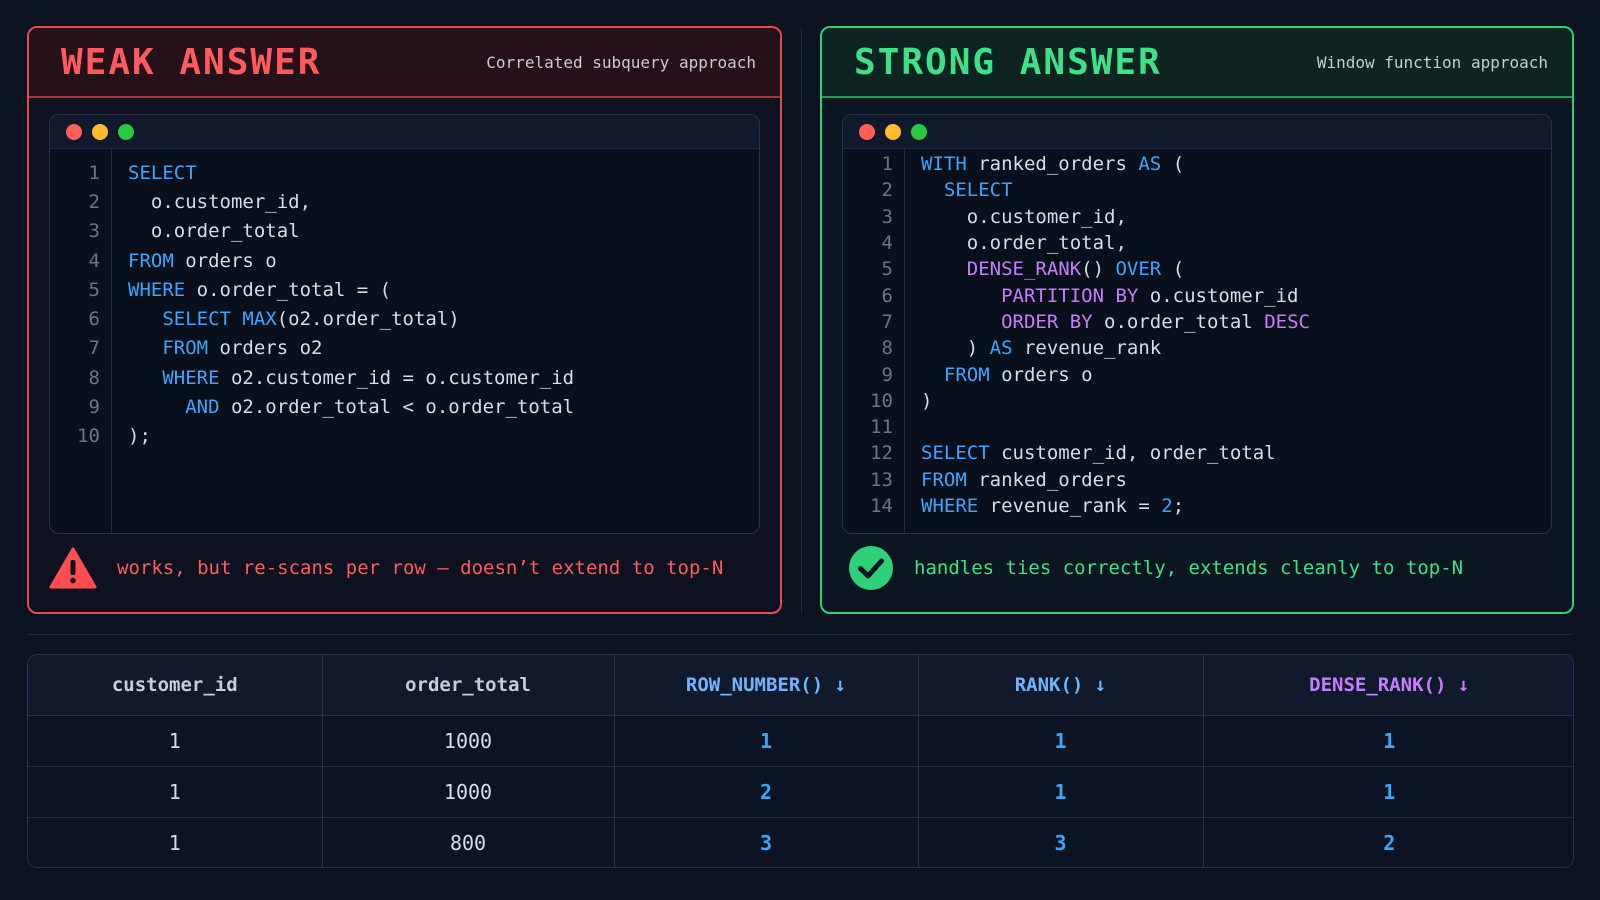 Image resolution: width=1600 pixels, height=900 pixels. What do you see at coordinates (1197, 243) in the screenshot?
I see `code-line: 4 o.order_total,` at bounding box center [1197, 243].